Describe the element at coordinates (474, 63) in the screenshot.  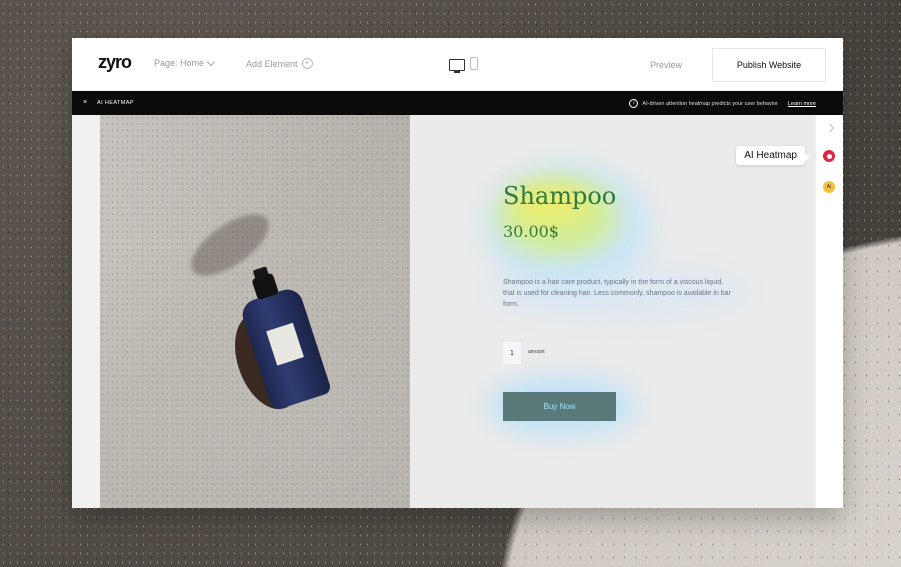
I see `mobile-view-icon` at that location.